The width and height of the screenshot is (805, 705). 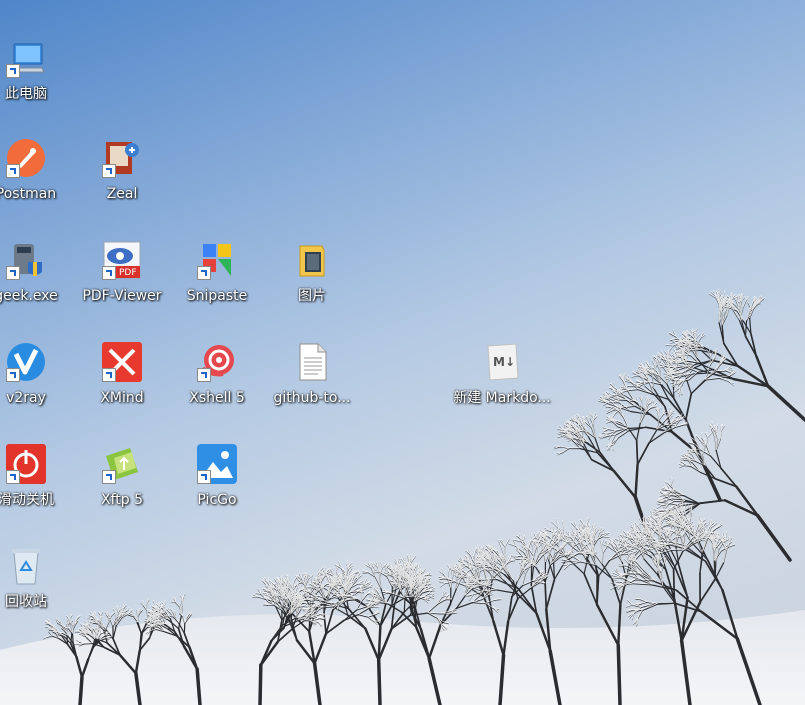 I want to click on icon-label: 图片, so click(x=312, y=296).